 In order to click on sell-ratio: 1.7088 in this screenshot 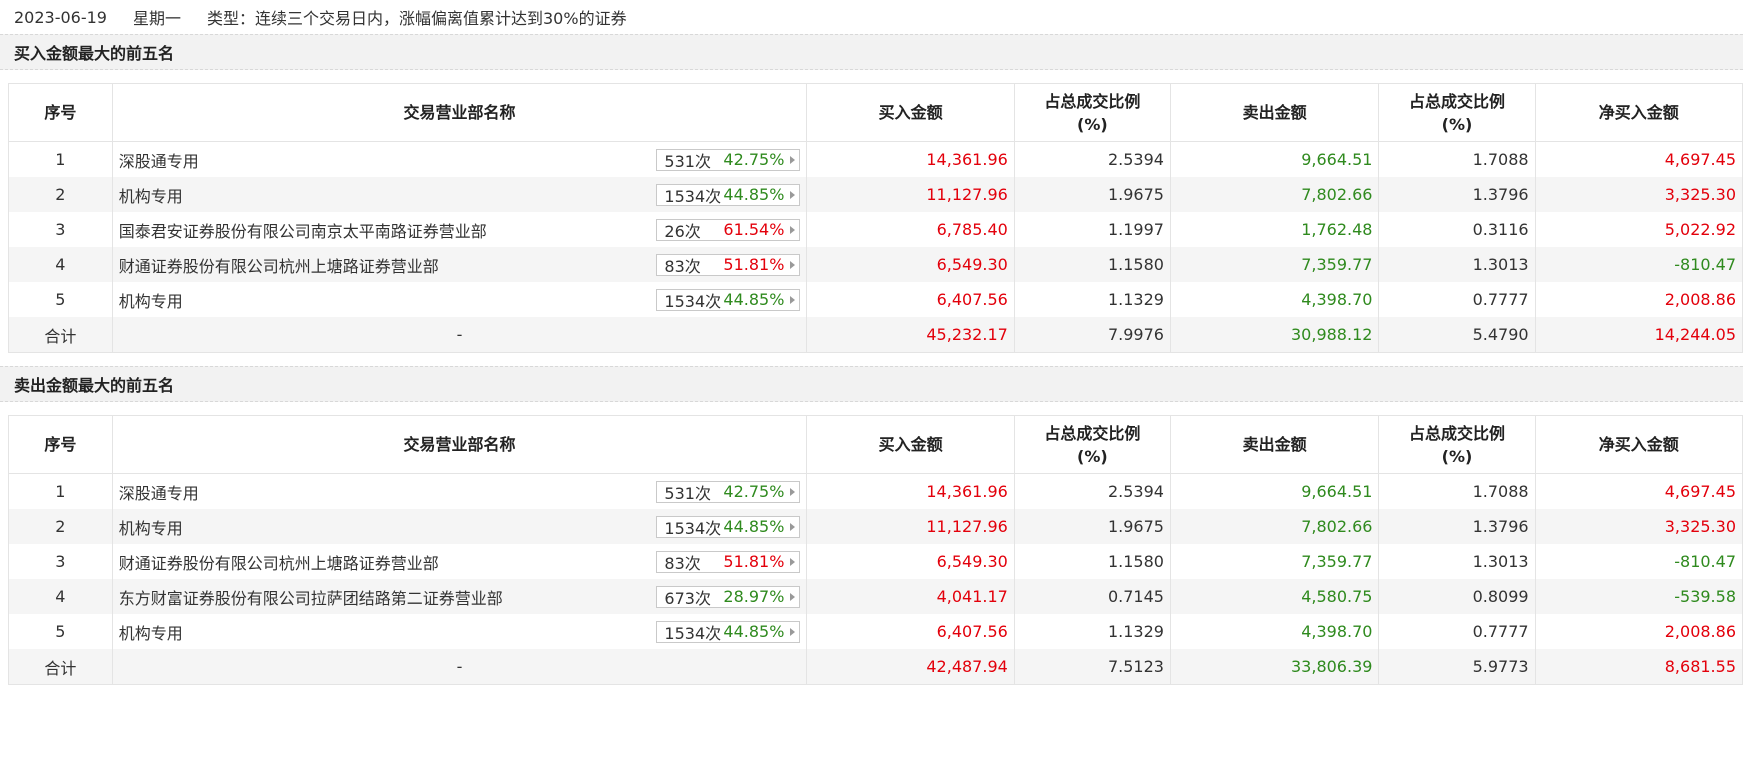, I will do `click(1457, 491)`.